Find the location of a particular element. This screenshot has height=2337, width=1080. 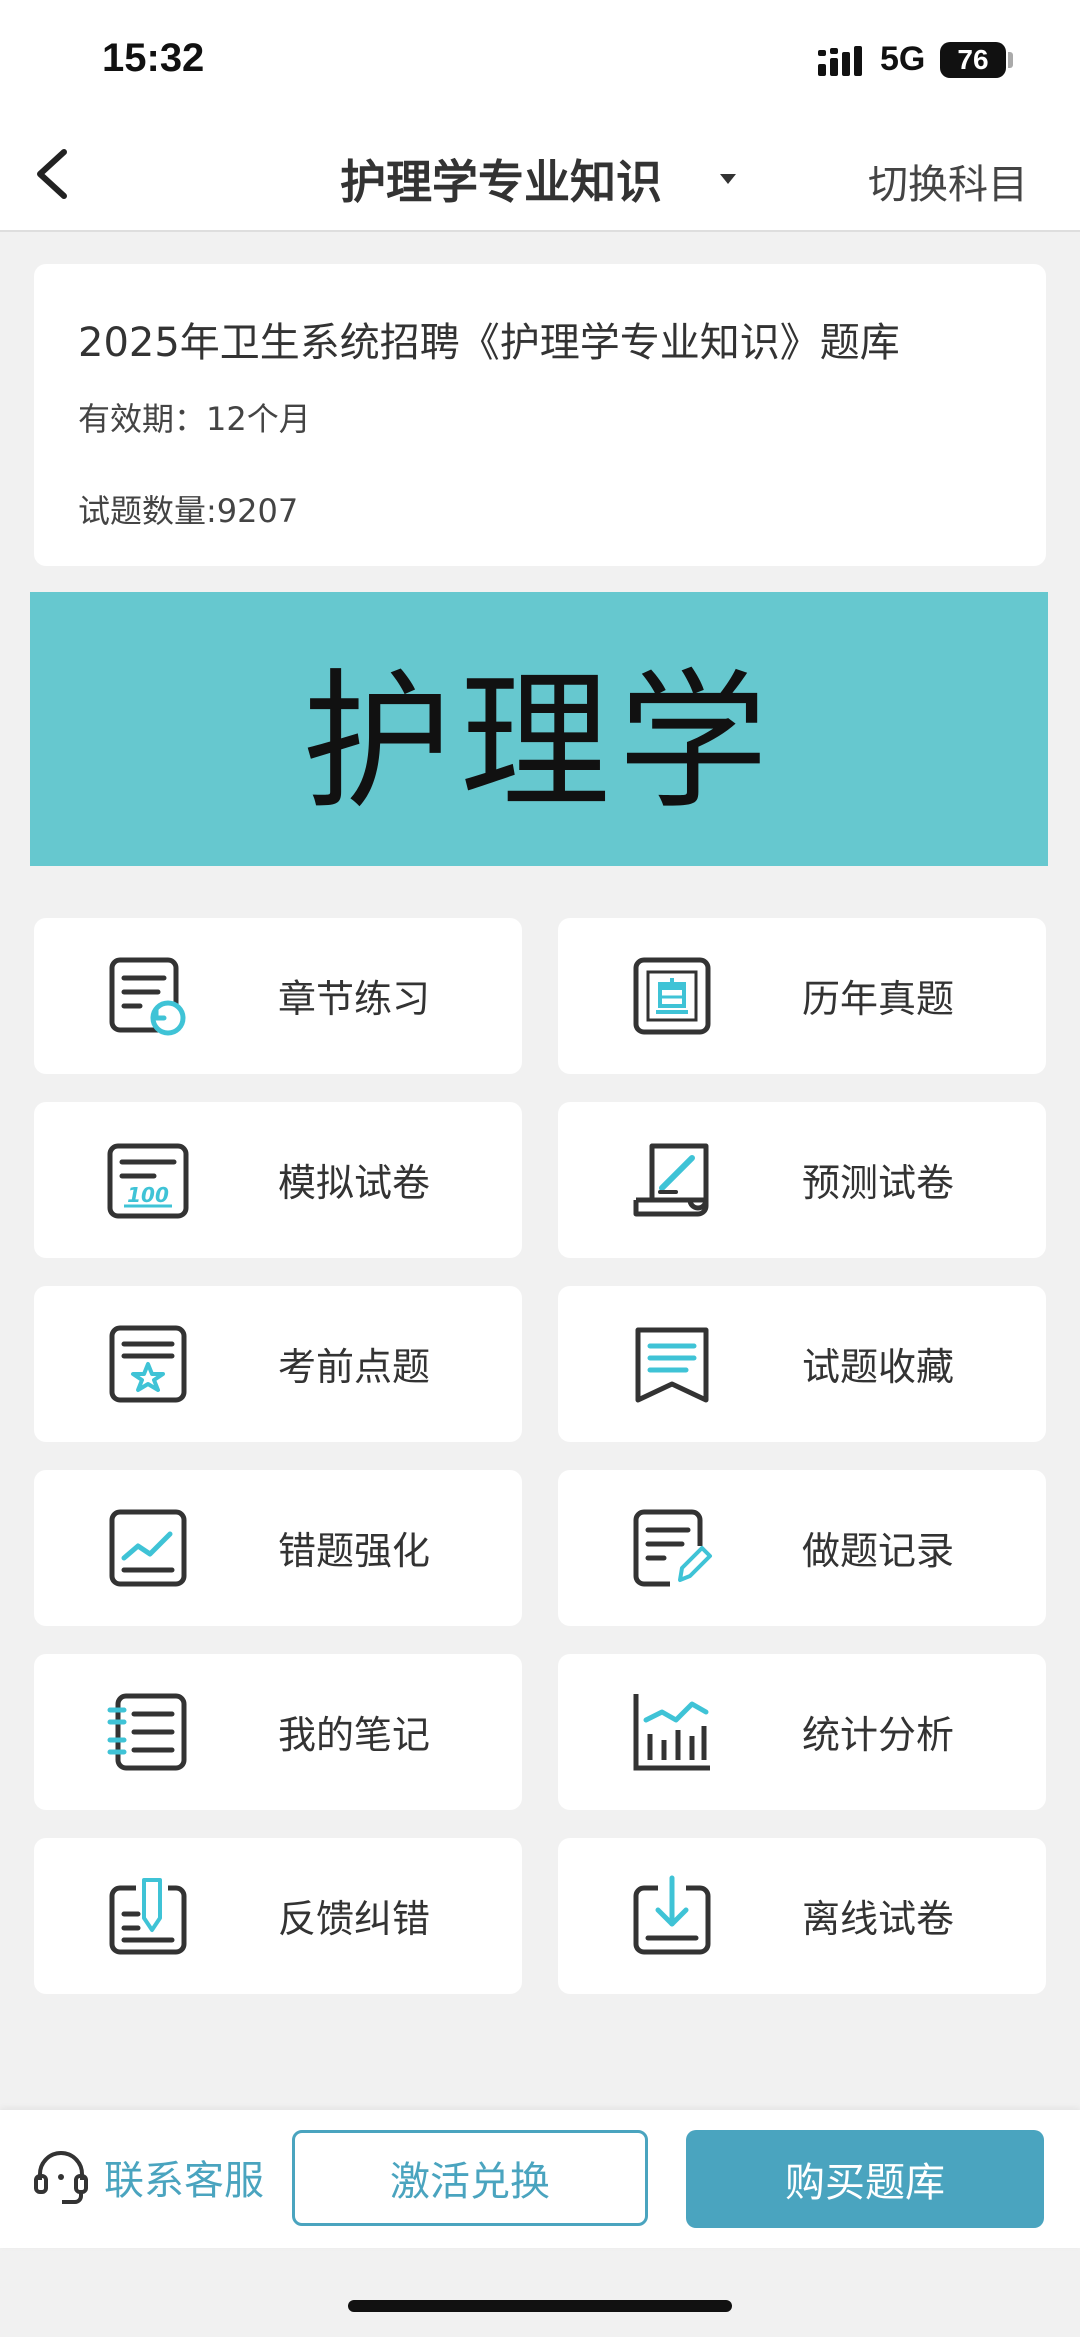

download-icon is located at coordinates (672, 1915).